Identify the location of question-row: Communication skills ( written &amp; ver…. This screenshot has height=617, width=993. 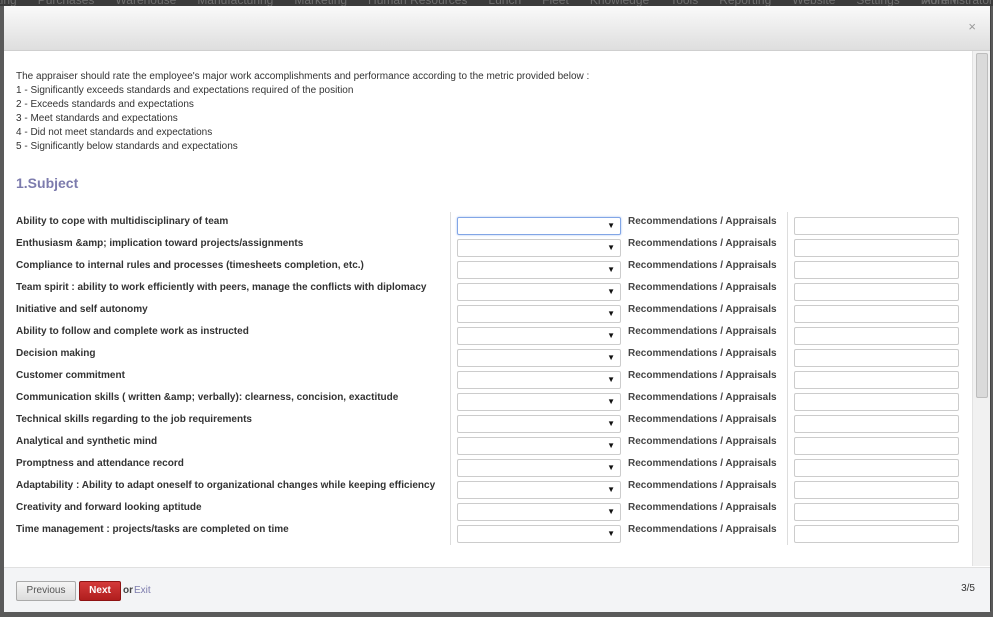
(491, 403).